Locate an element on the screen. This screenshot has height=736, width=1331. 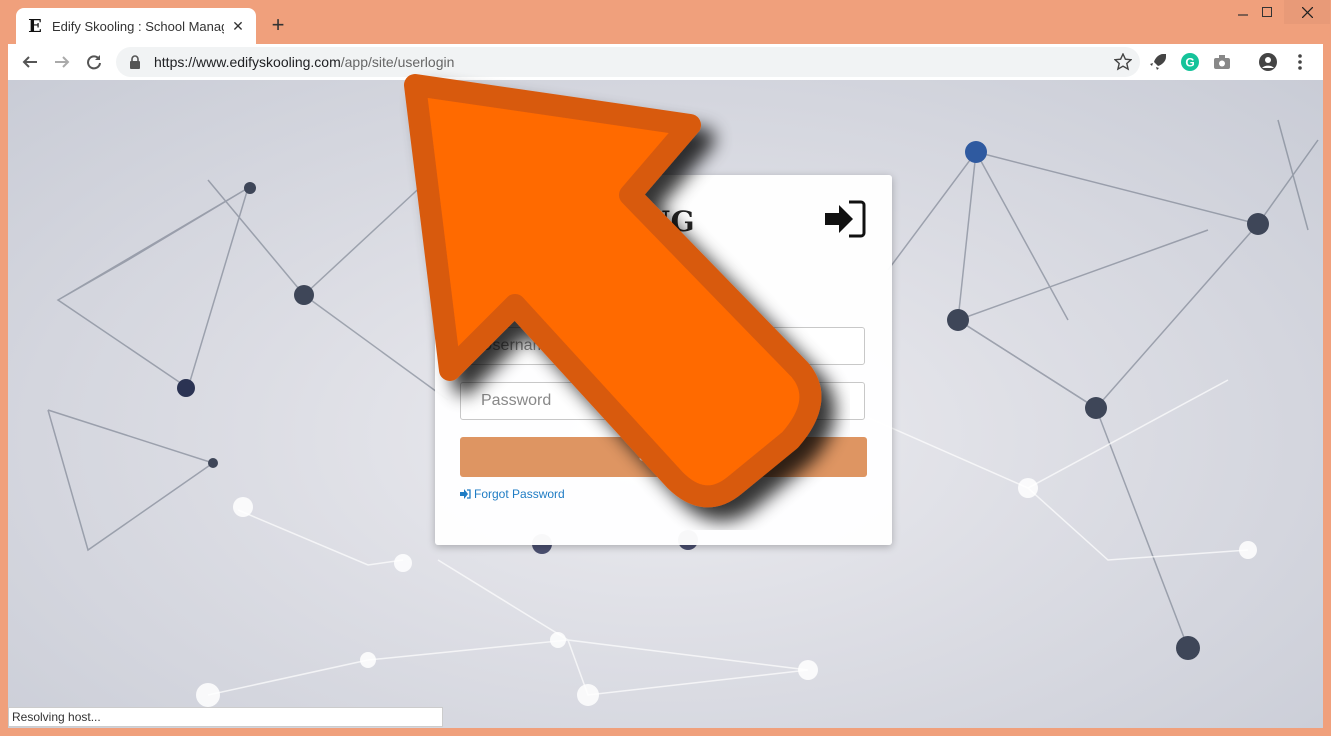
reload-icon is located at coordinates (94, 62).